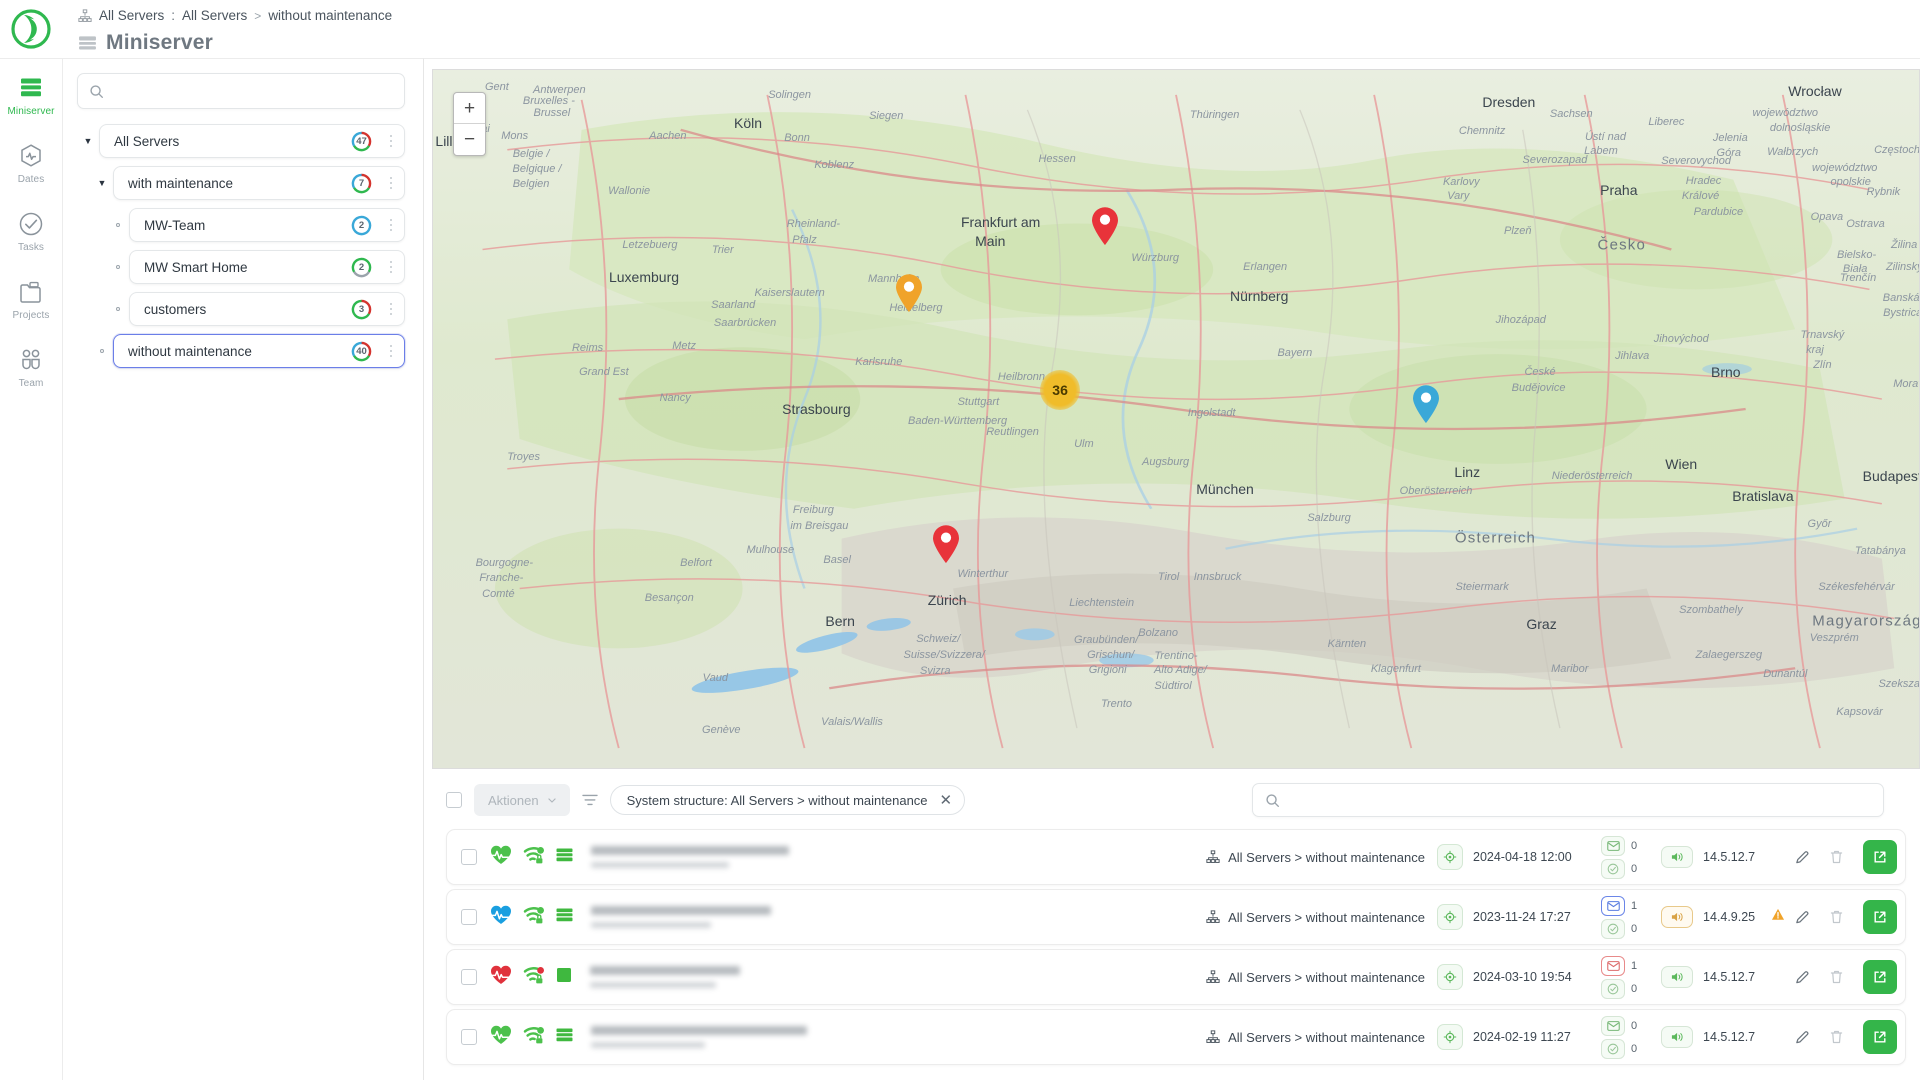  Describe the element at coordinates (797, 138) in the screenshot. I see `map-place-label: Bonn` at that location.